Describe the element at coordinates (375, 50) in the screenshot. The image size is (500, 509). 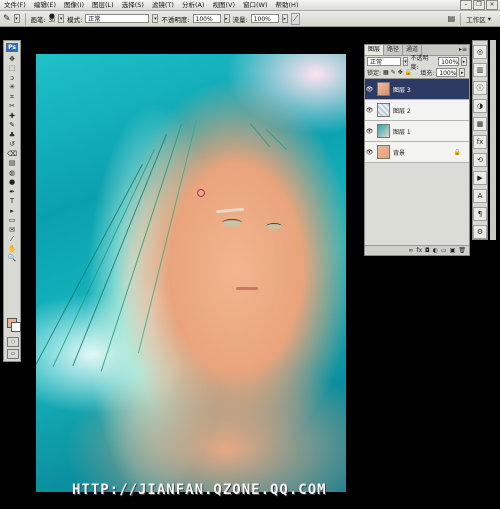
I see `tab-layers: 图层` at that location.